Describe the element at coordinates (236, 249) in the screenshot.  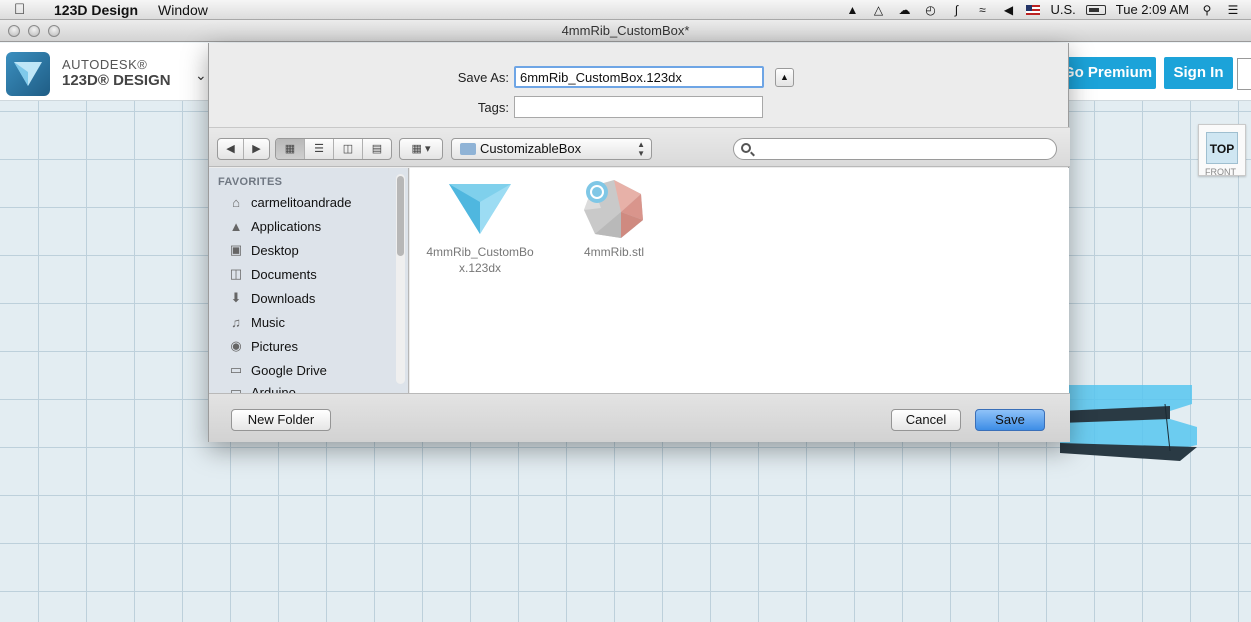
I see `desktop-icon: ▣` at that location.